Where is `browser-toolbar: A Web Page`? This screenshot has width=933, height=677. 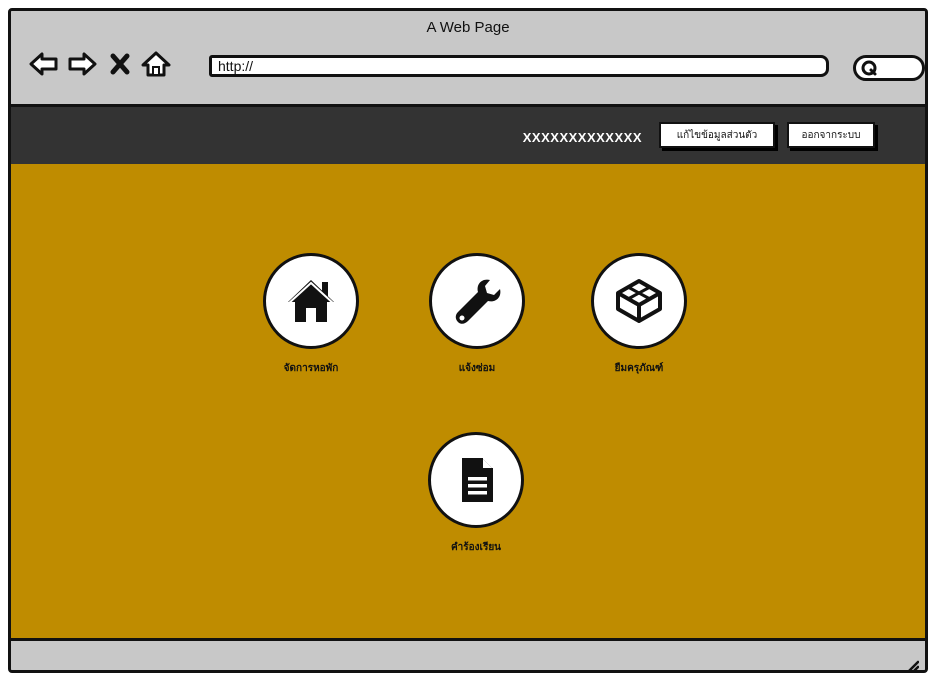
browser-toolbar: A Web Page is located at coordinates (468, 59).